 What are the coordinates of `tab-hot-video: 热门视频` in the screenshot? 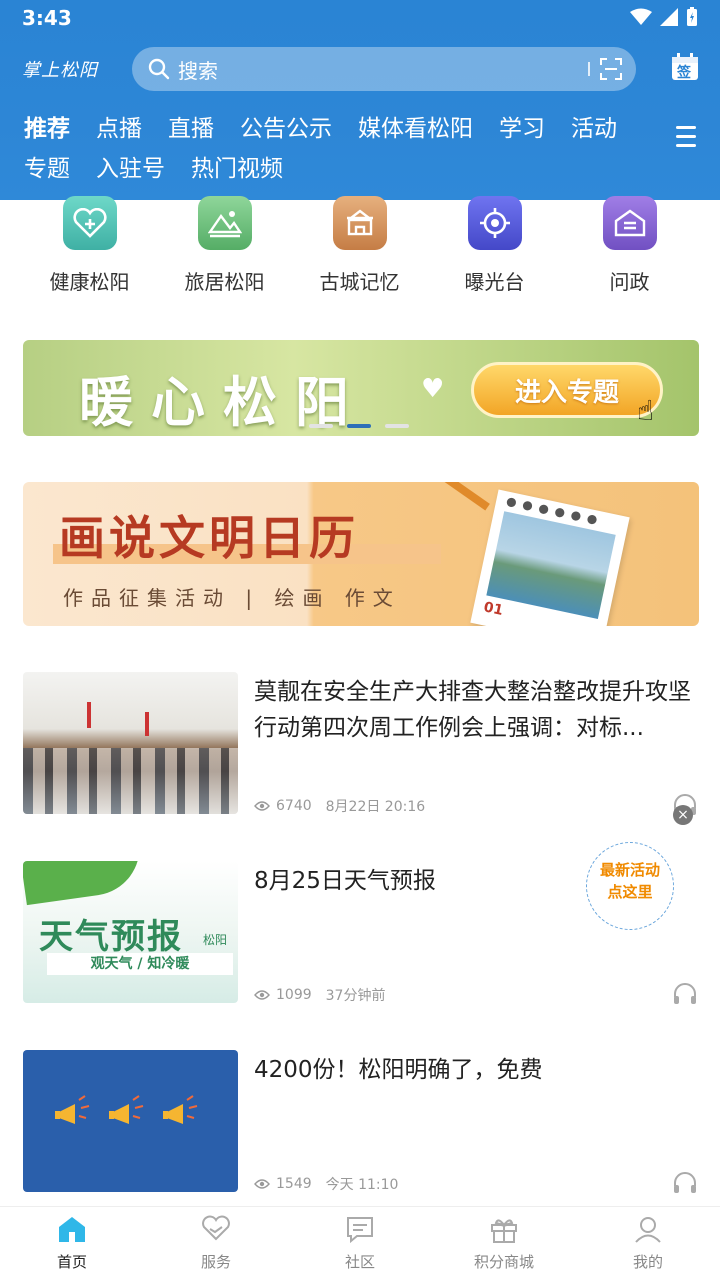 It's located at (237, 169).